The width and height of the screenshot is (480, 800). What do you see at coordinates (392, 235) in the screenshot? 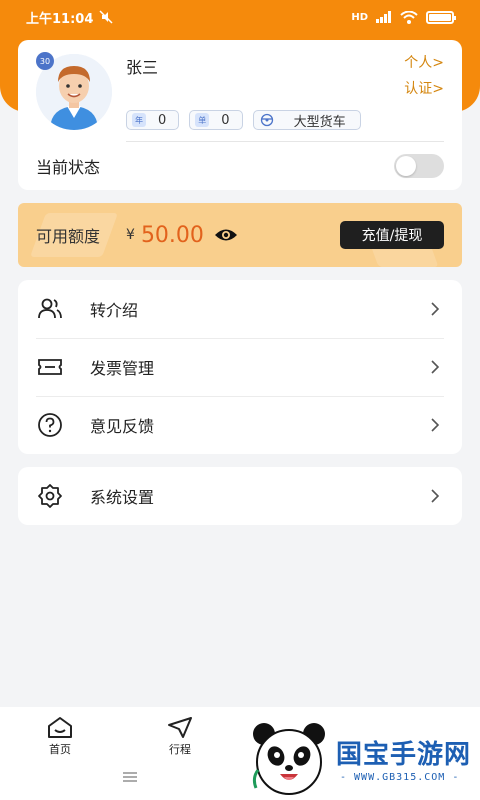
I see `recharge-withdraw-button: 充值/提现` at bounding box center [392, 235].